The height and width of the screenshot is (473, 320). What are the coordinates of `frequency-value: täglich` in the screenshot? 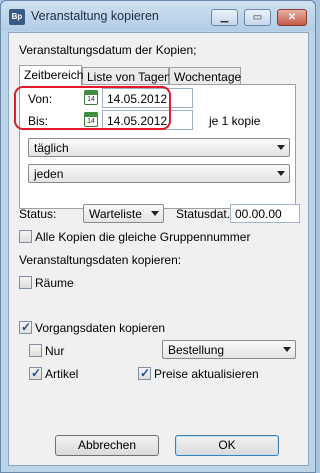 It's located at (51, 148).